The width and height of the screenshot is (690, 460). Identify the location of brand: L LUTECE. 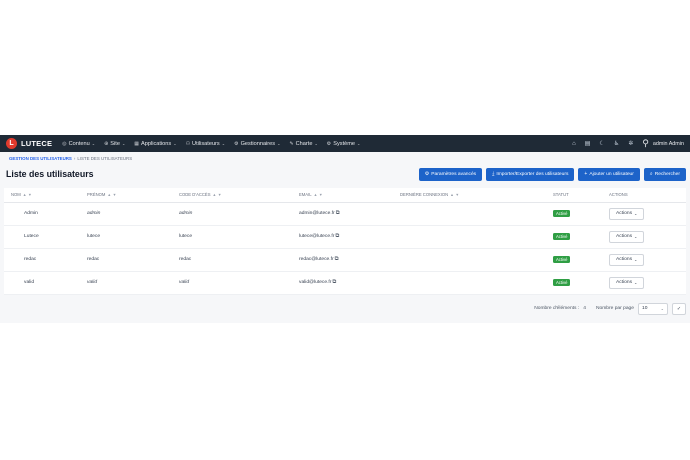
(29, 143).